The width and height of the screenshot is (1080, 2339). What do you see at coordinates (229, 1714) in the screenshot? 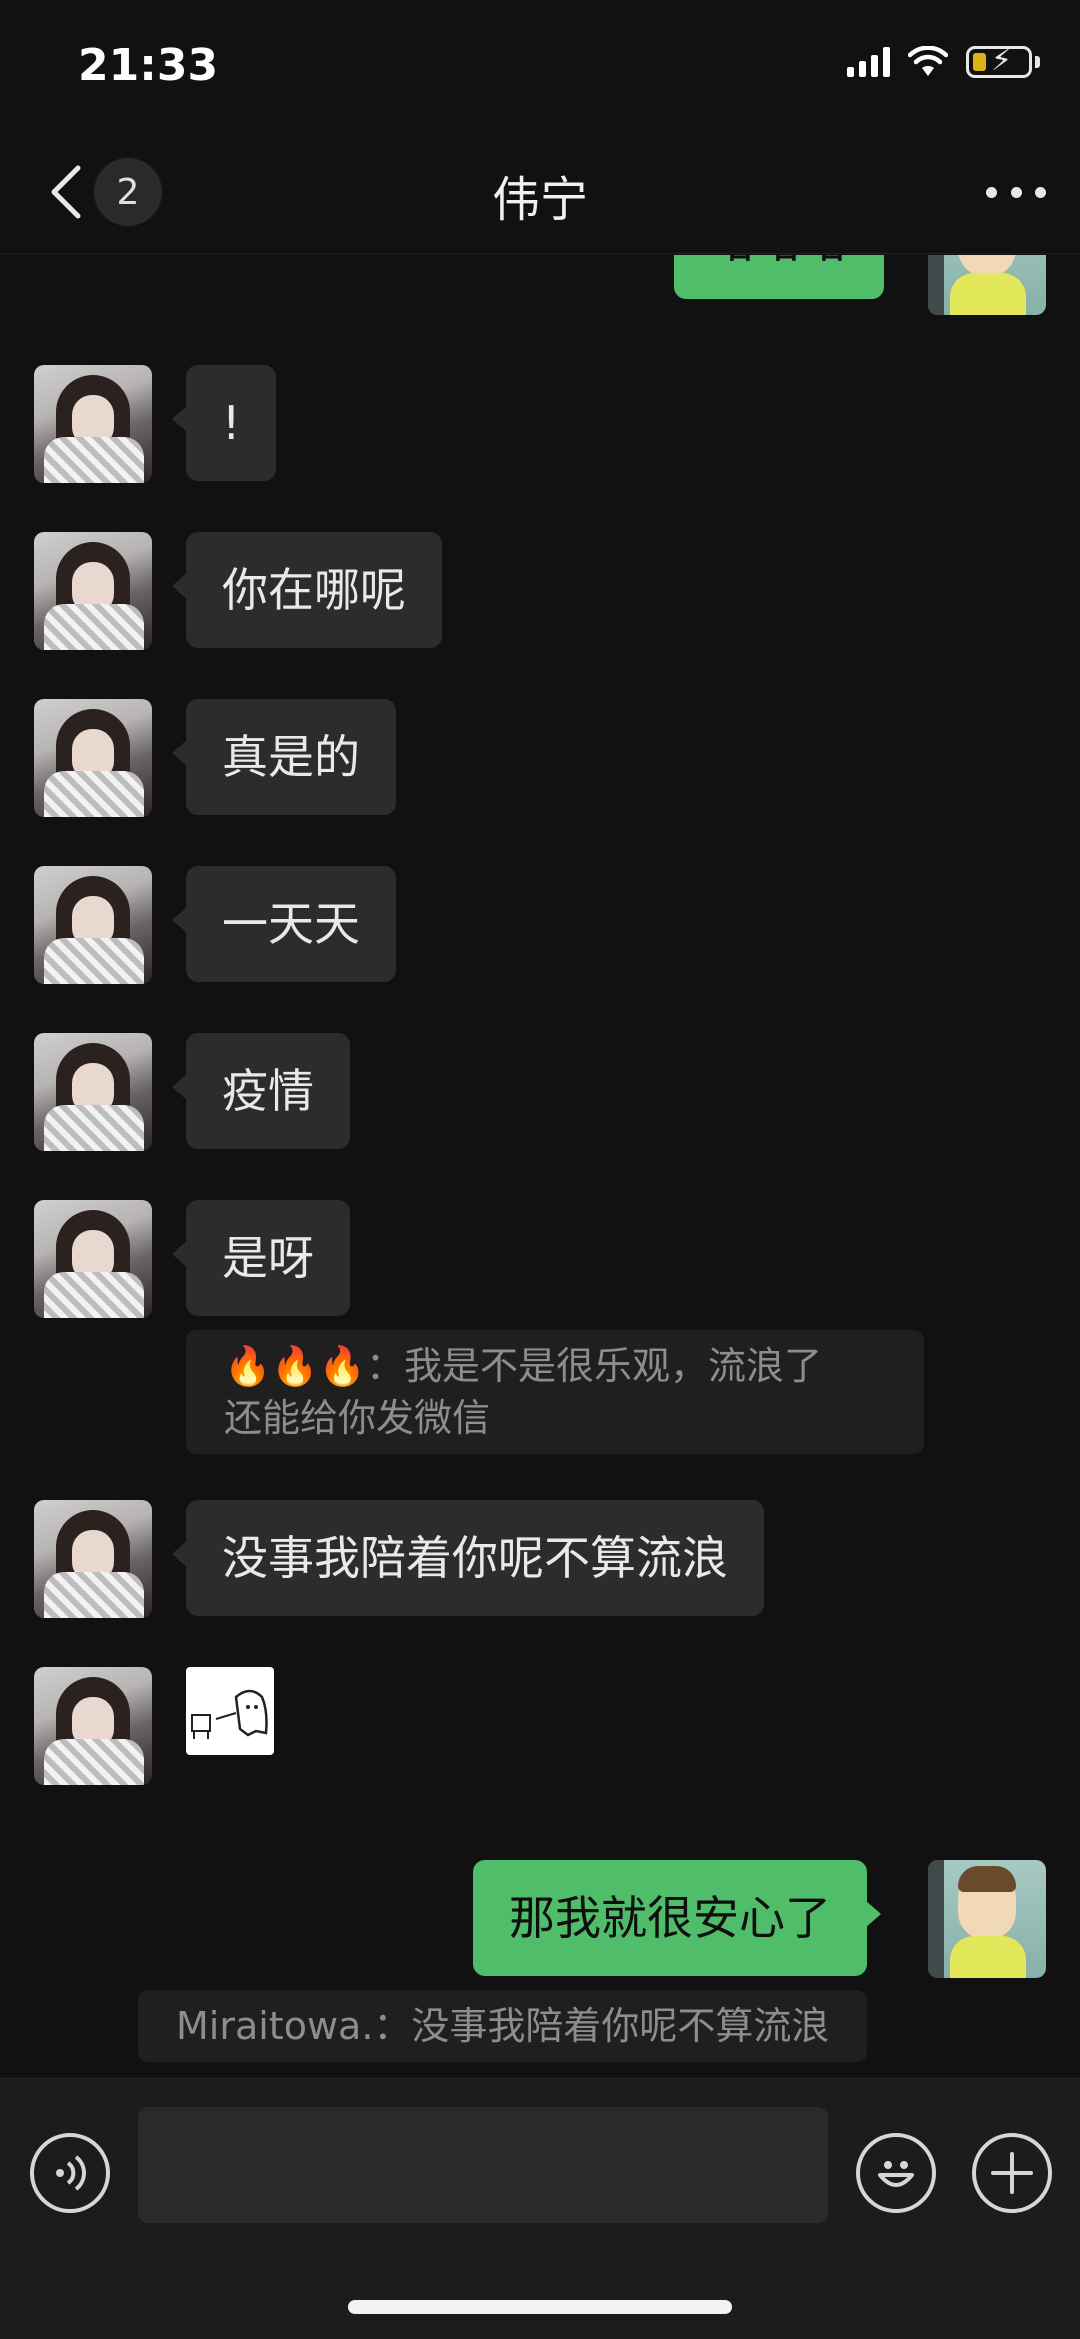
I see `ghost-sticker-icon` at bounding box center [229, 1714].